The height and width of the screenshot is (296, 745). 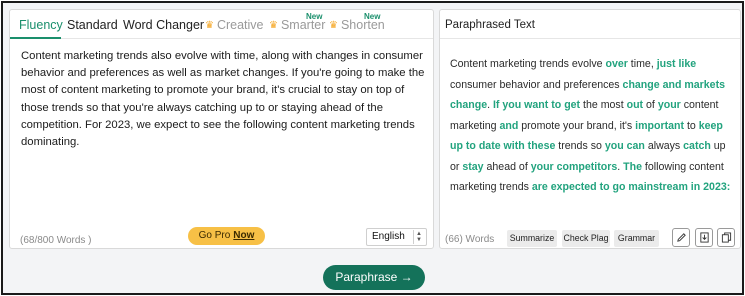 What do you see at coordinates (41, 25) in the screenshot?
I see `tab-fluency: Fluency` at bounding box center [41, 25].